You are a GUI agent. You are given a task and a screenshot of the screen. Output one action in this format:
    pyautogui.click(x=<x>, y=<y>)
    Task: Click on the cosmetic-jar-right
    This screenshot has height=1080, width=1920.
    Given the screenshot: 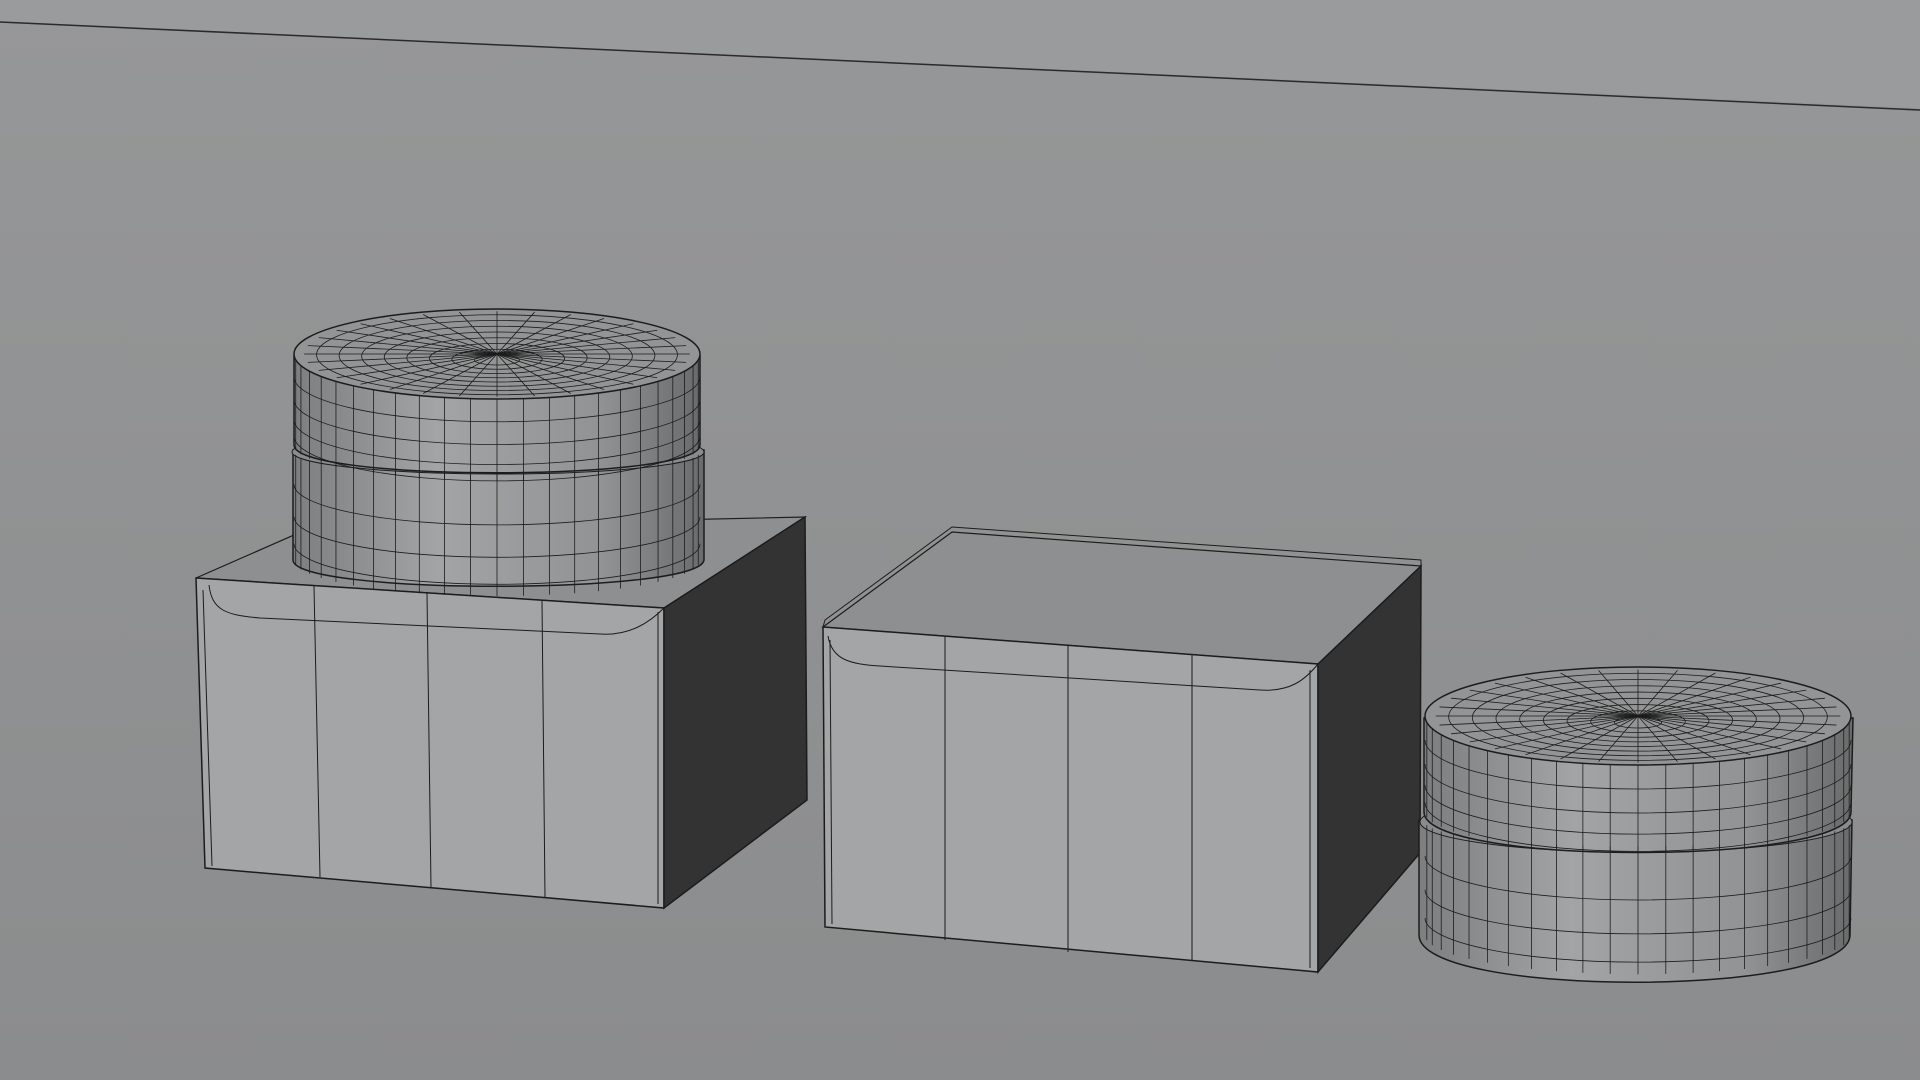 What is the action you would take?
    pyautogui.click(x=1636, y=824)
    